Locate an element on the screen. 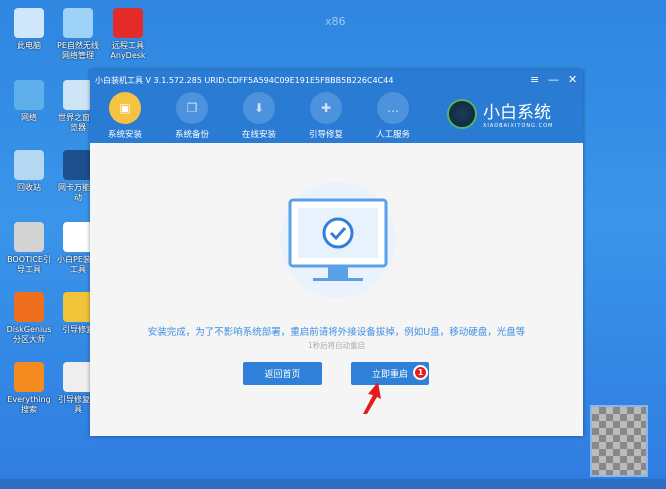  toolbox-icon: ✚ is located at coordinates (326, 108).